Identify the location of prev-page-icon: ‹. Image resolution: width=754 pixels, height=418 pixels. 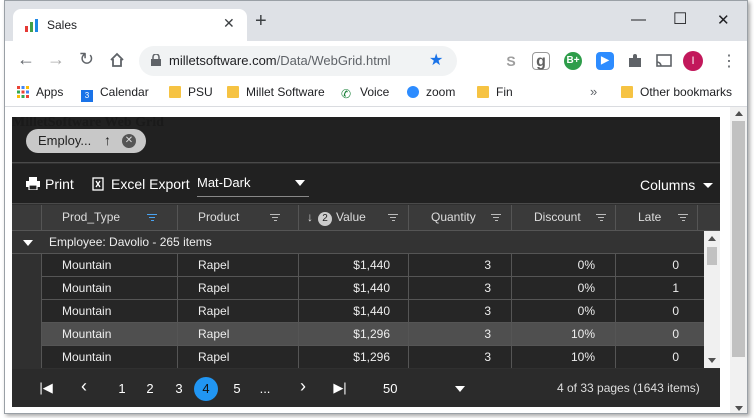
(84, 386).